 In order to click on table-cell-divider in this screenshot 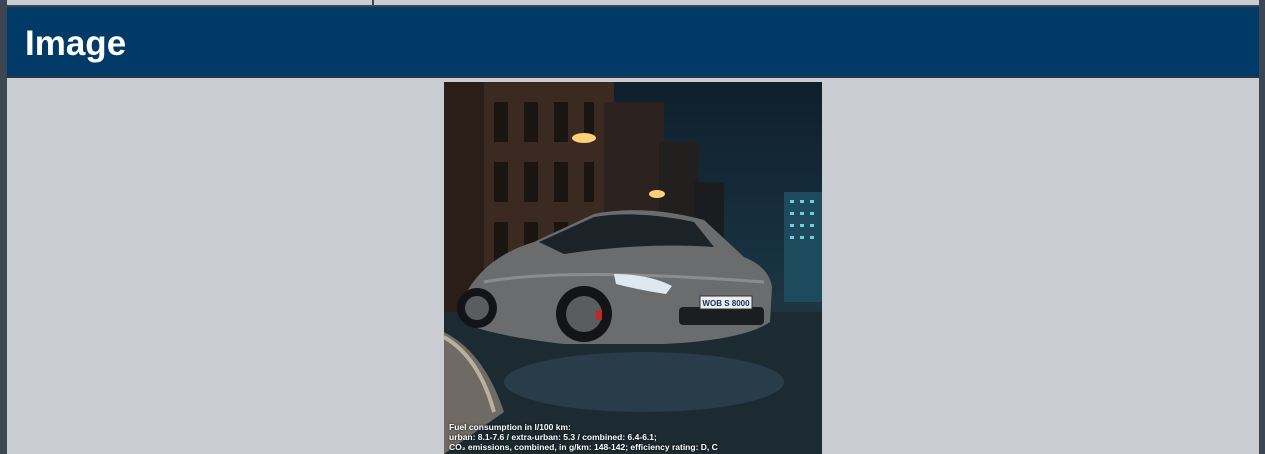, I will do `click(373, 3)`.